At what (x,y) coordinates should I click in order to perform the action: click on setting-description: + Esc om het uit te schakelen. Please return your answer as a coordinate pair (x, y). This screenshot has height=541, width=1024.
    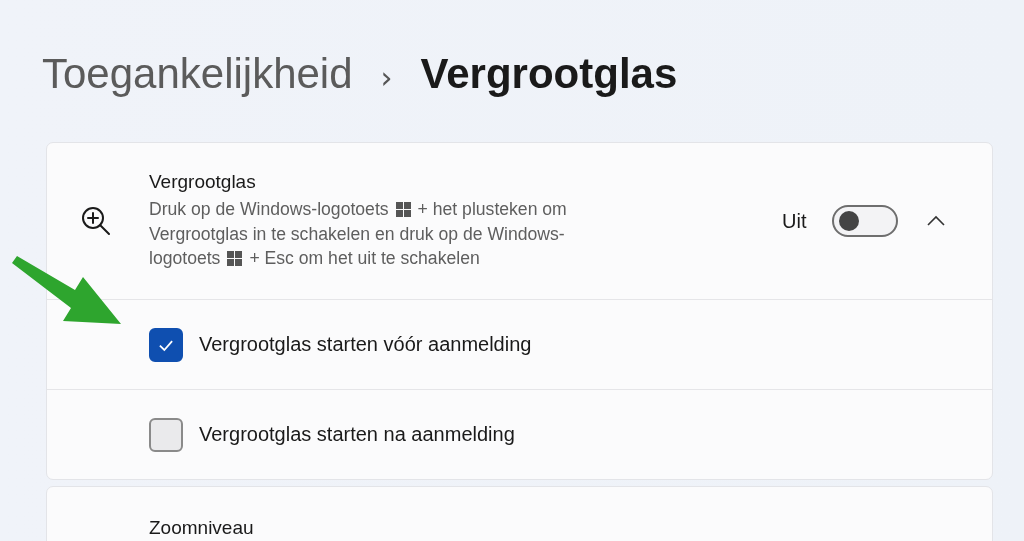
    Looking at the image, I should click on (364, 259).